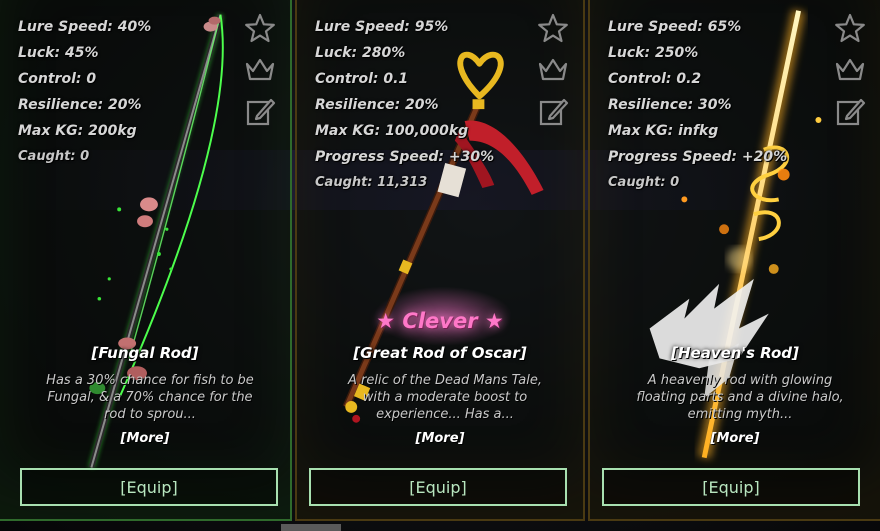 Image resolution: width=880 pixels, height=531 pixels. Describe the element at coordinates (698, 157) in the screenshot. I see `stat-progress-speed: Progress Speed: +20%` at that location.